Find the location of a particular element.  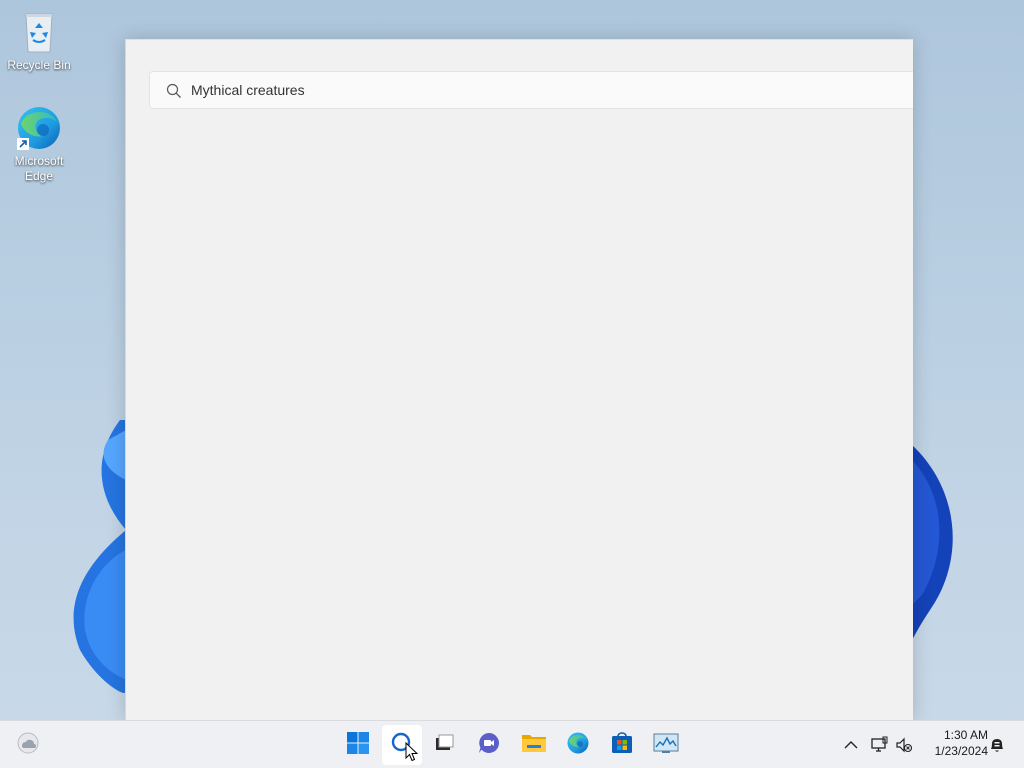

clock: 1:30 AM 1/23/2024 is located at coordinates (953, 743).